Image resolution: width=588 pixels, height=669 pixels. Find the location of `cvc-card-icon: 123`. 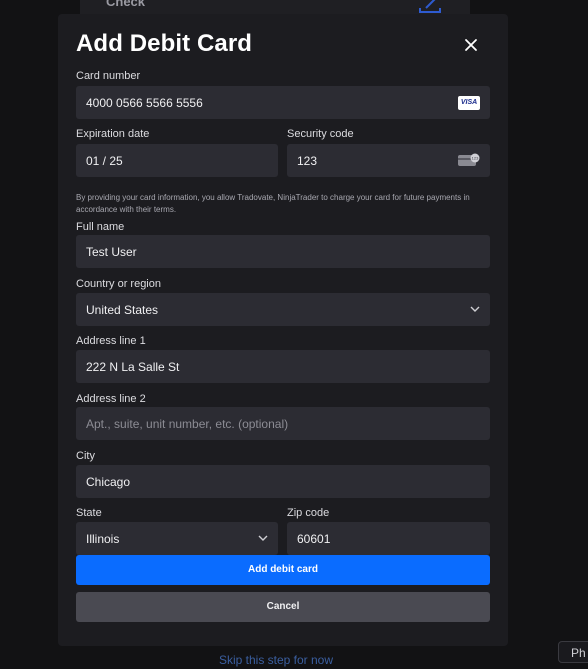

cvc-card-icon: 123 is located at coordinates (469, 159).